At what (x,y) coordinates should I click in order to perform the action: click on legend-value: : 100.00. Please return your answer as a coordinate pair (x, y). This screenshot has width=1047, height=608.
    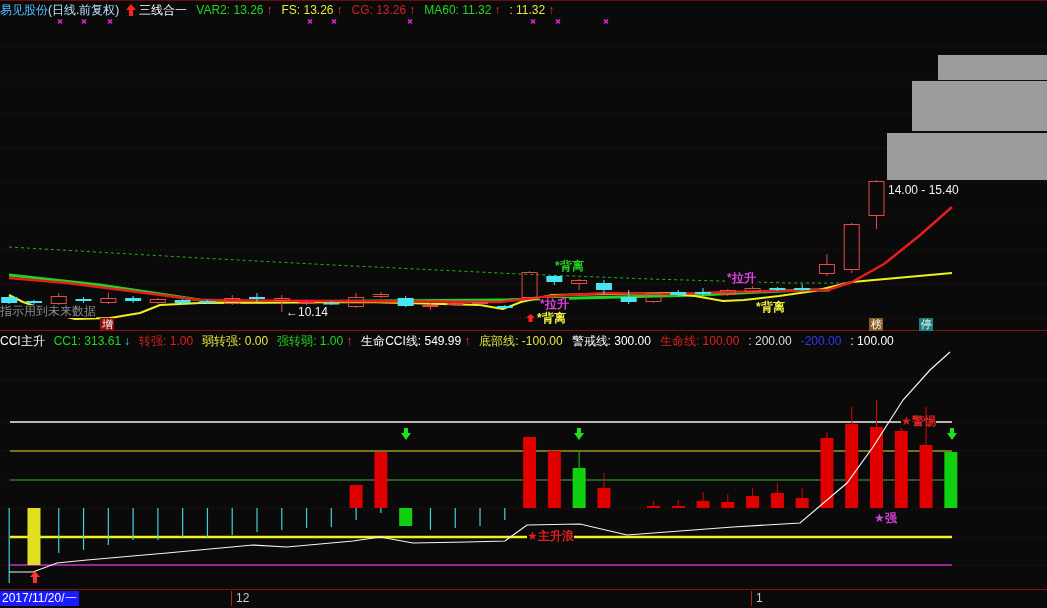
    Looking at the image, I should click on (872, 341).